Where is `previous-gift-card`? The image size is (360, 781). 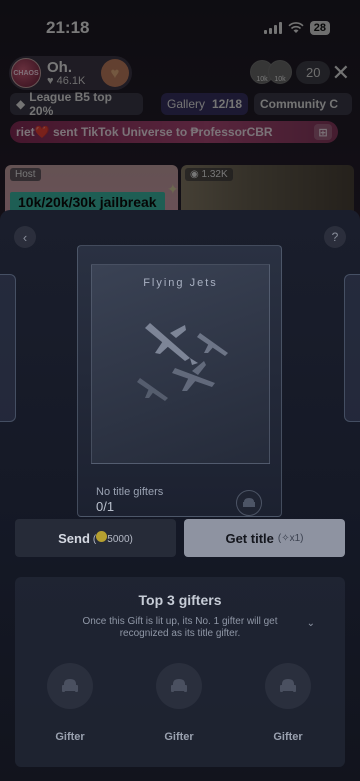
previous-gift-card is located at coordinates (8, 348).